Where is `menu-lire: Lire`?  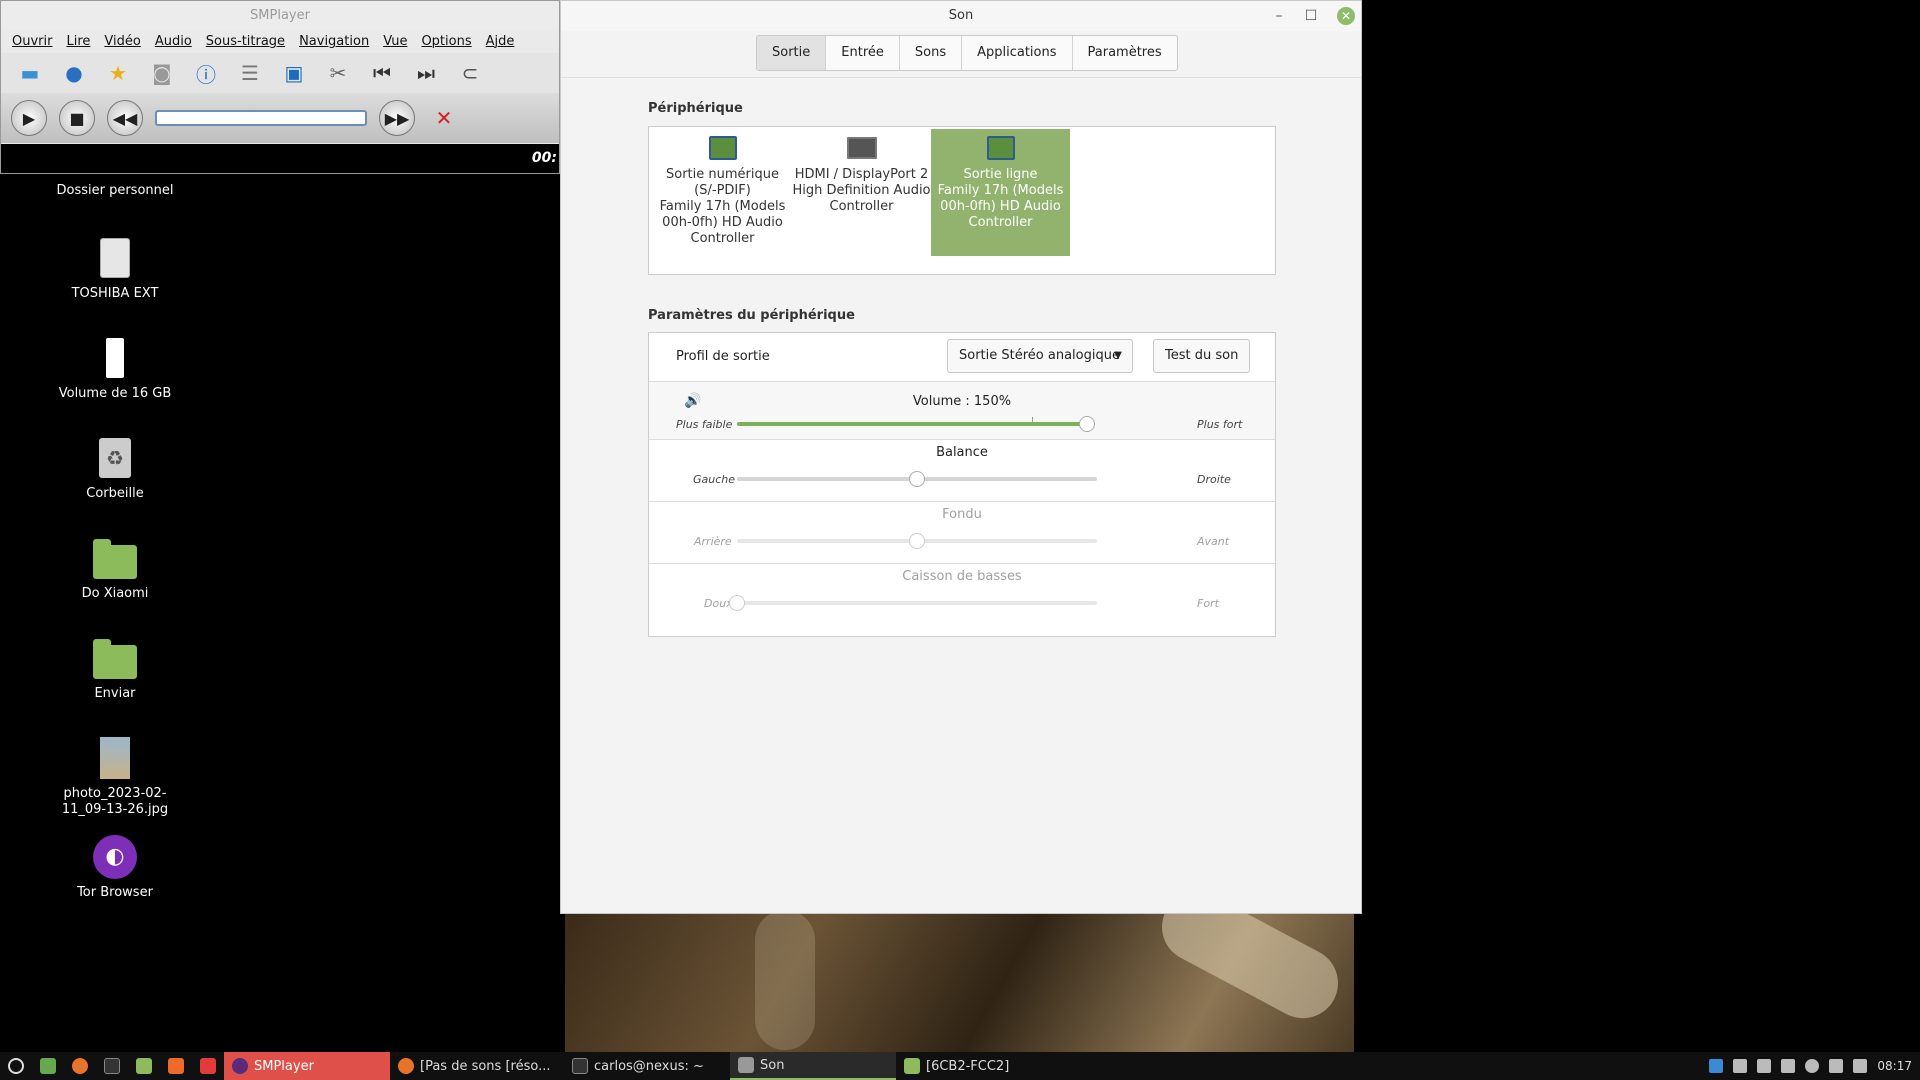 menu-lire: Lire is located at coordinates (78, 42).